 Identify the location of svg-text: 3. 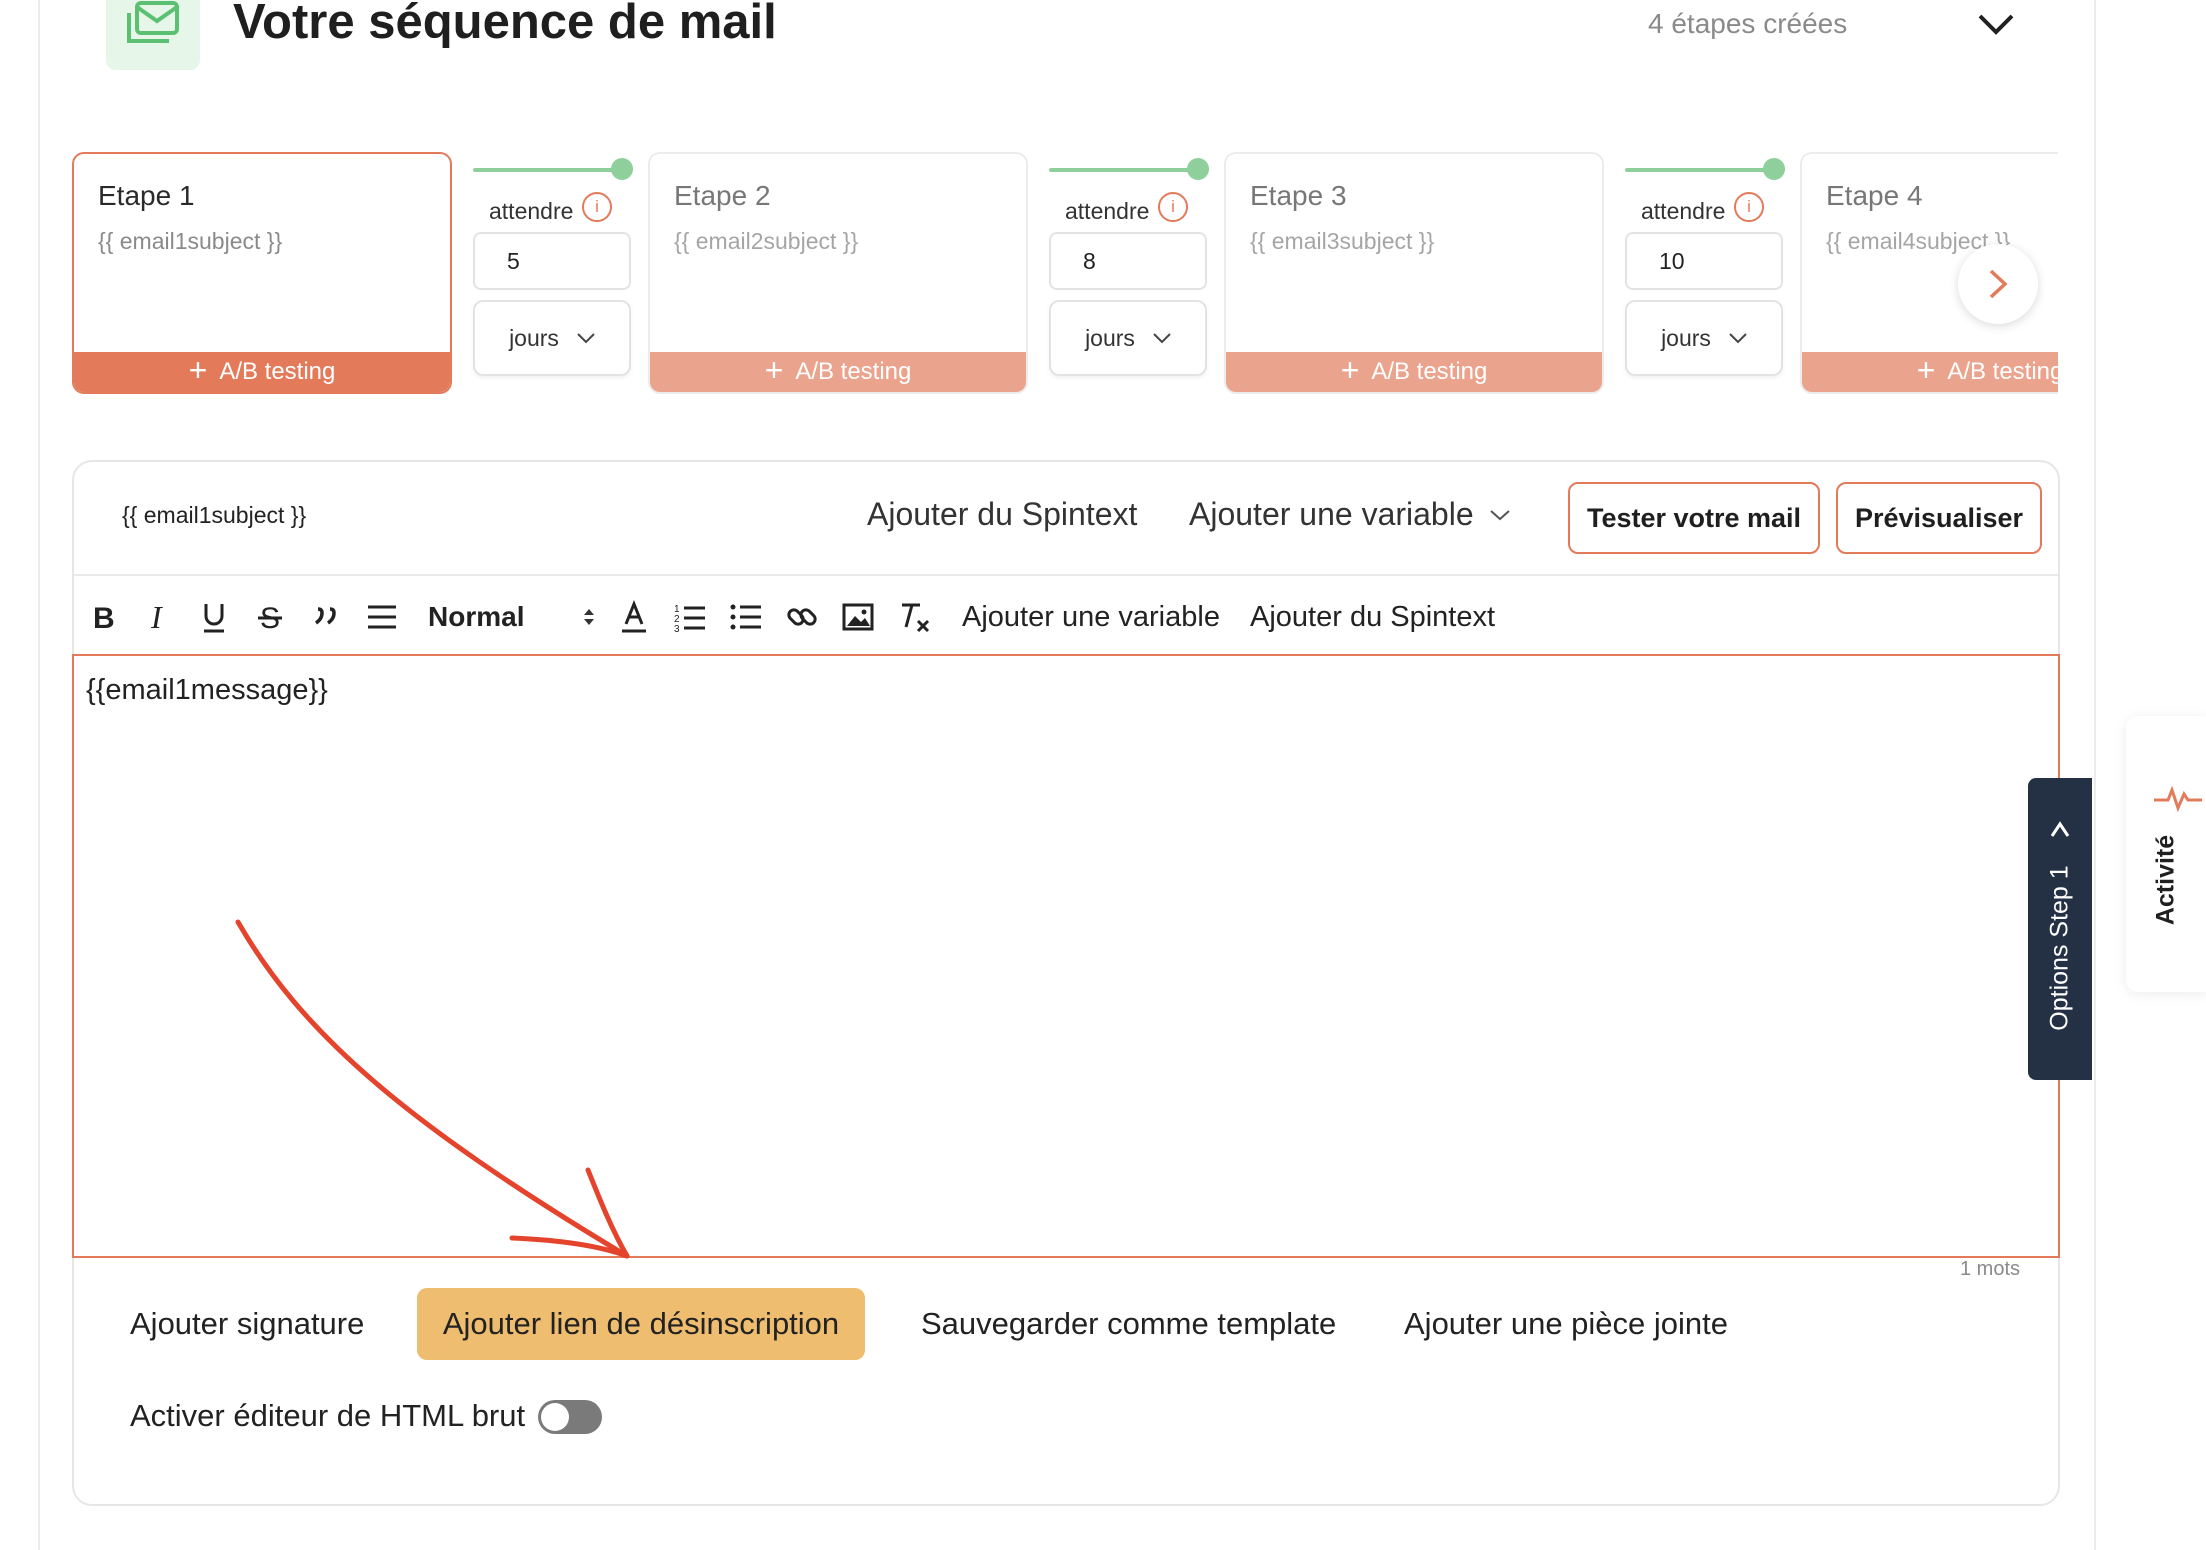
(677, 628).